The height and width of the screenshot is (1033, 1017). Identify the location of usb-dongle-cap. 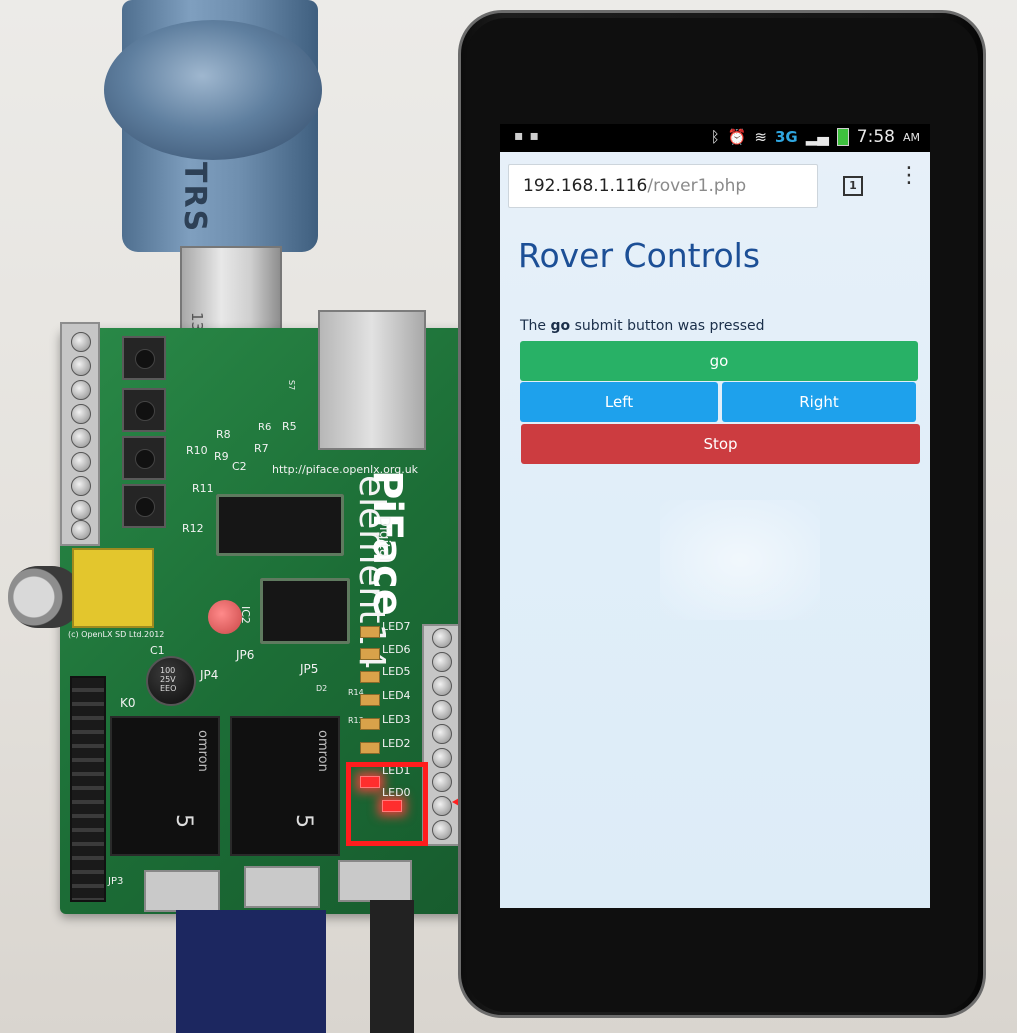
(213, 90).